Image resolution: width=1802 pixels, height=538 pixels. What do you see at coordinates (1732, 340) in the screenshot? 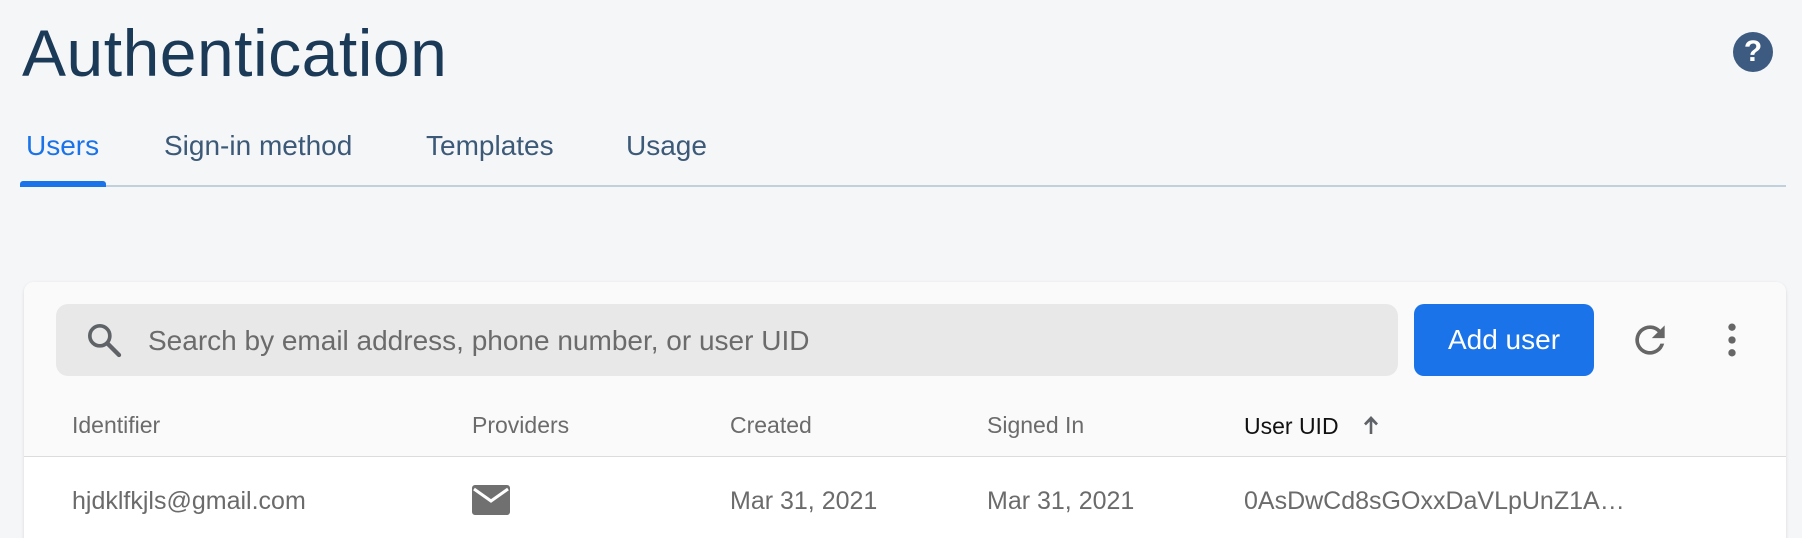
I see `more-vert-icon` at bounding box center [1732, 340].